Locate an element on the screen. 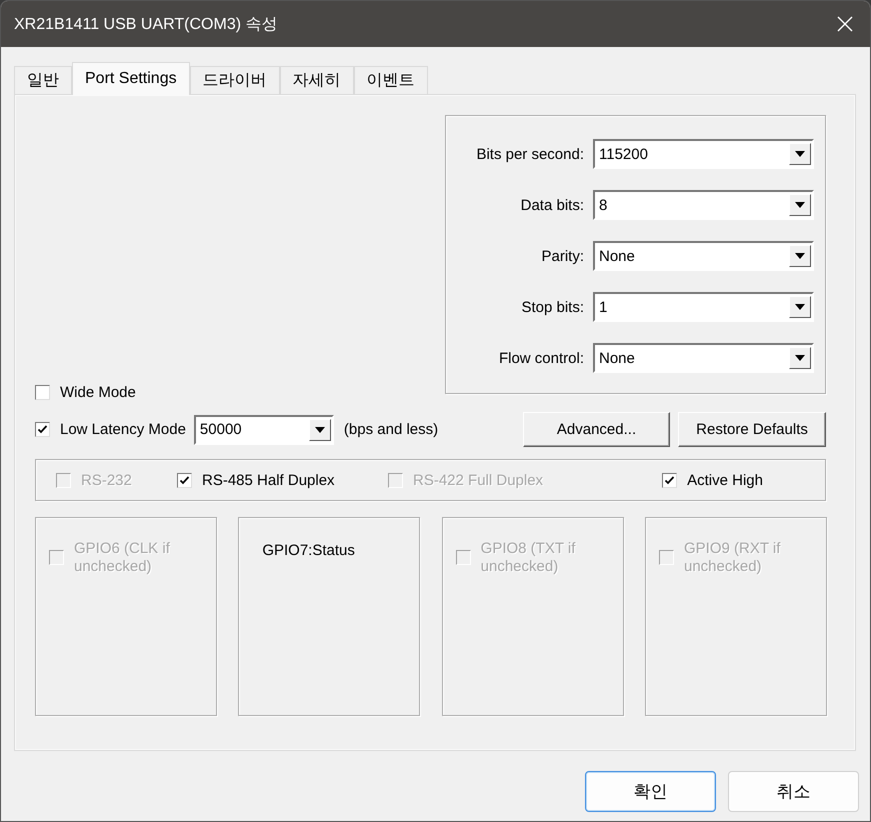 This screenshot has width=871, height=822. tab: 이벤트 is located at coordinates (391, 80).